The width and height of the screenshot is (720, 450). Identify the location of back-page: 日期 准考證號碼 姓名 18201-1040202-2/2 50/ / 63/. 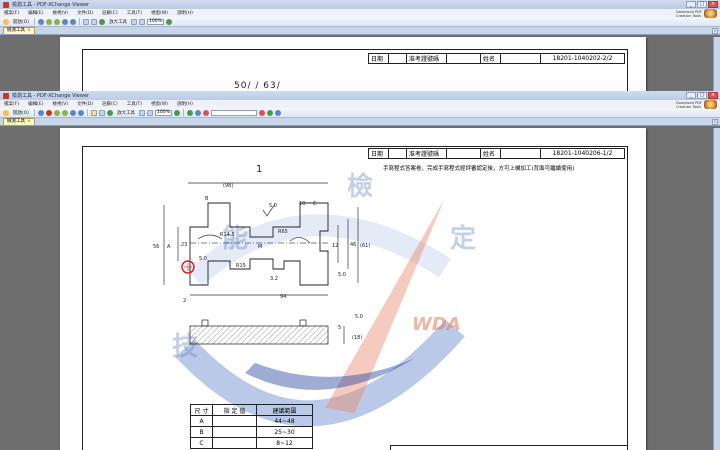
(353, 64).